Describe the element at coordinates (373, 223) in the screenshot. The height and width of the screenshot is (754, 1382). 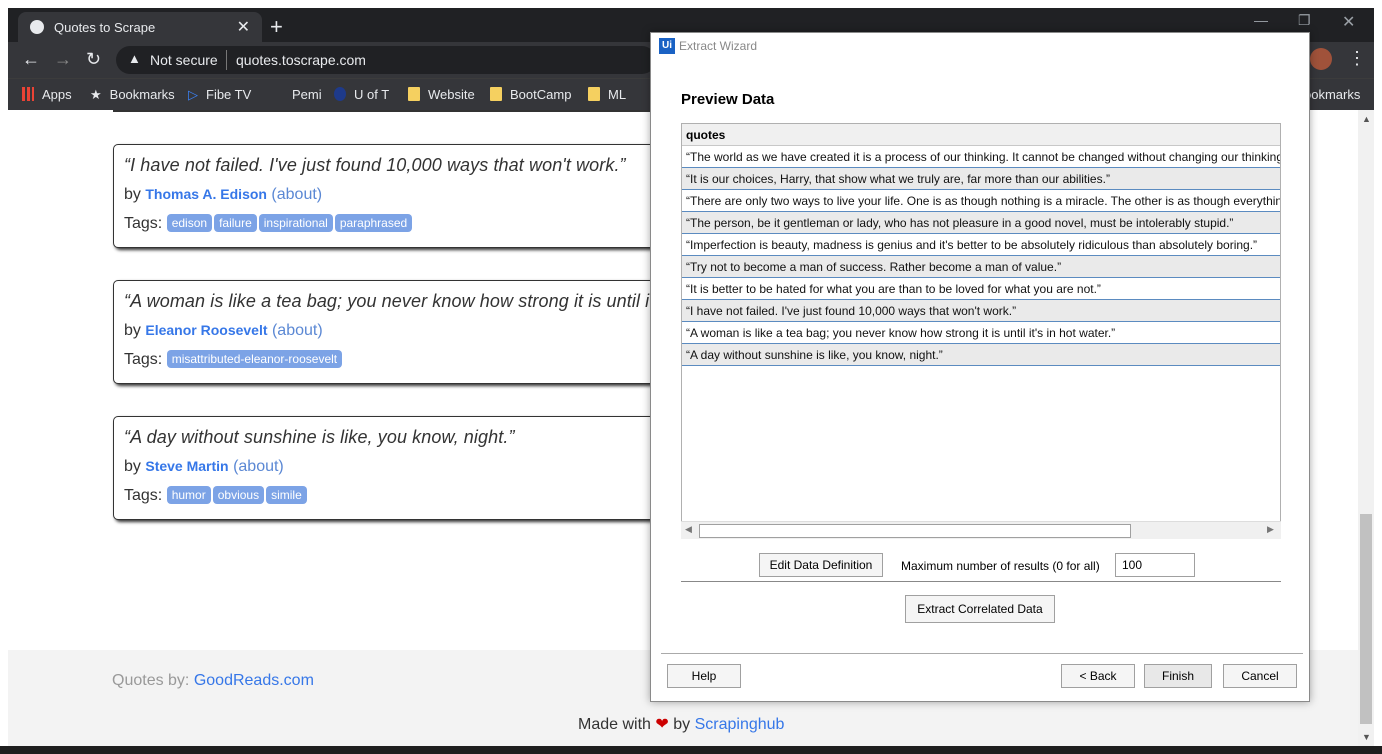
I see `tag-link: paraphrased` at that location.